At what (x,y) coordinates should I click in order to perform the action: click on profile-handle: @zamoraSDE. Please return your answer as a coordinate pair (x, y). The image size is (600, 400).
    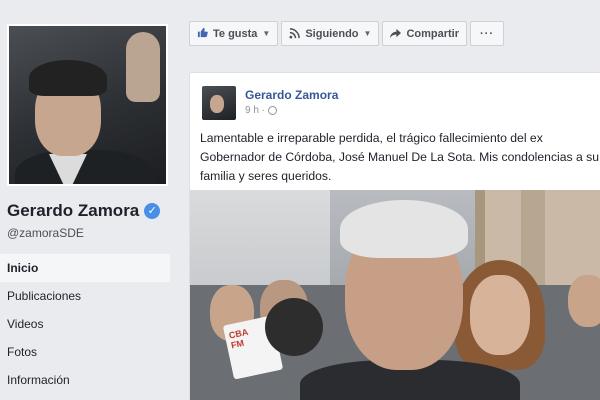
    Looking at the image, I should click on (45, 233).